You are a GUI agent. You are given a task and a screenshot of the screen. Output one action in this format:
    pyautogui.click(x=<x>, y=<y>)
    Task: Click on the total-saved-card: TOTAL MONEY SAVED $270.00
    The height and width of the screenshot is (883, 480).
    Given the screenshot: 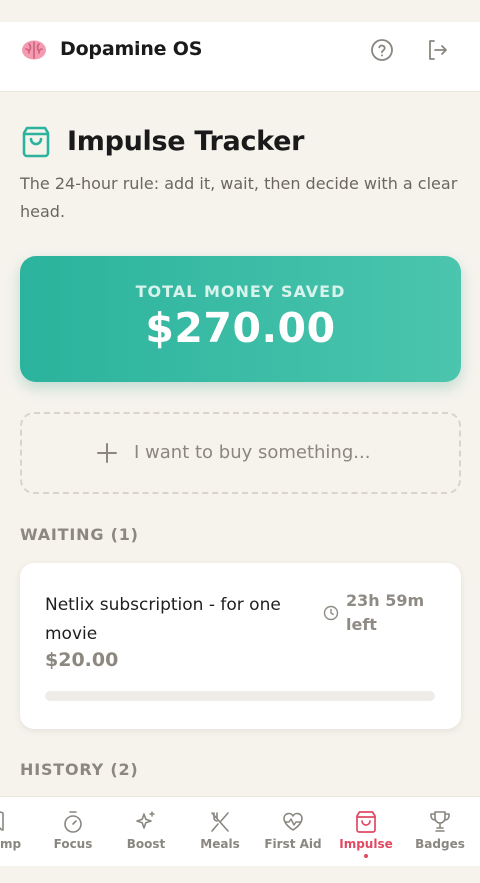 What is the action you would take?
    pyautogui.click(x=240, y=319)
    